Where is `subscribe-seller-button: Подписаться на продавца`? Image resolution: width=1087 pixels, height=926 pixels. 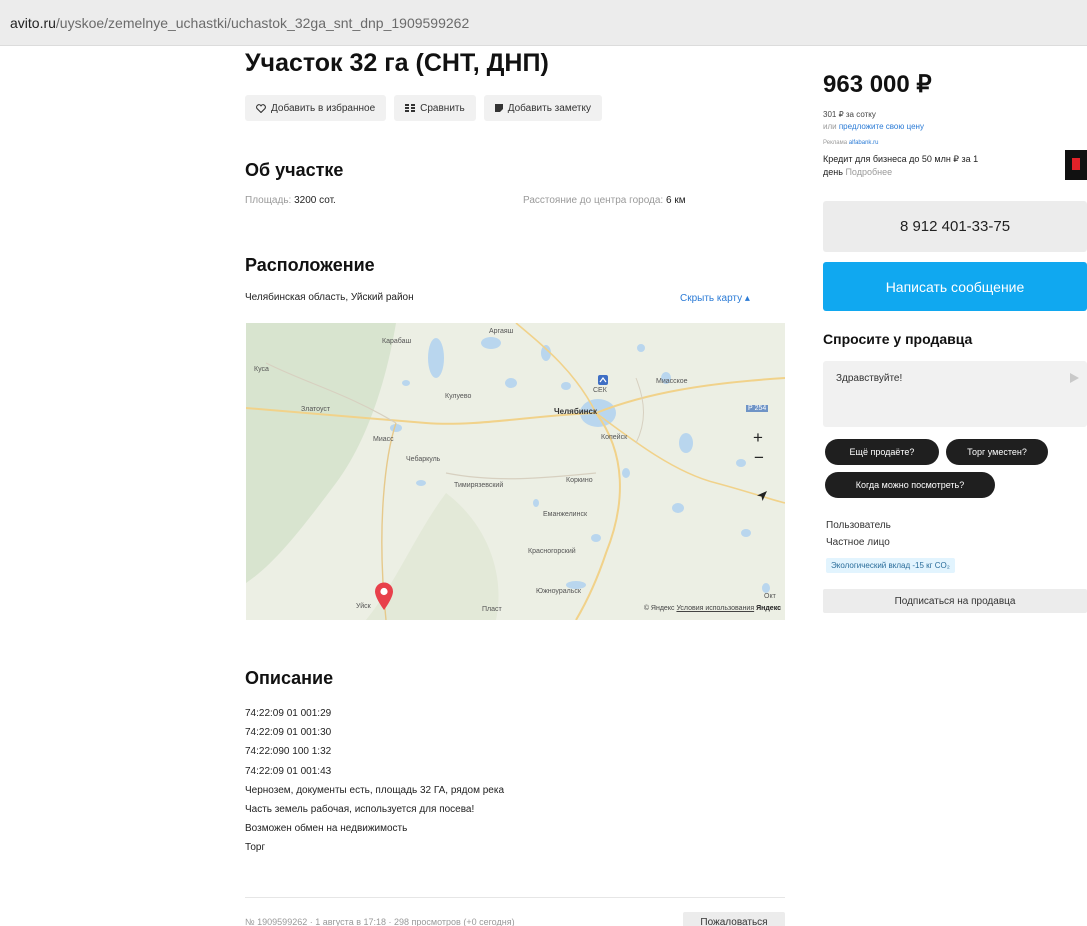
subscribe-seller-button: Подписаться на продавца is located at coordinates (955, 601).